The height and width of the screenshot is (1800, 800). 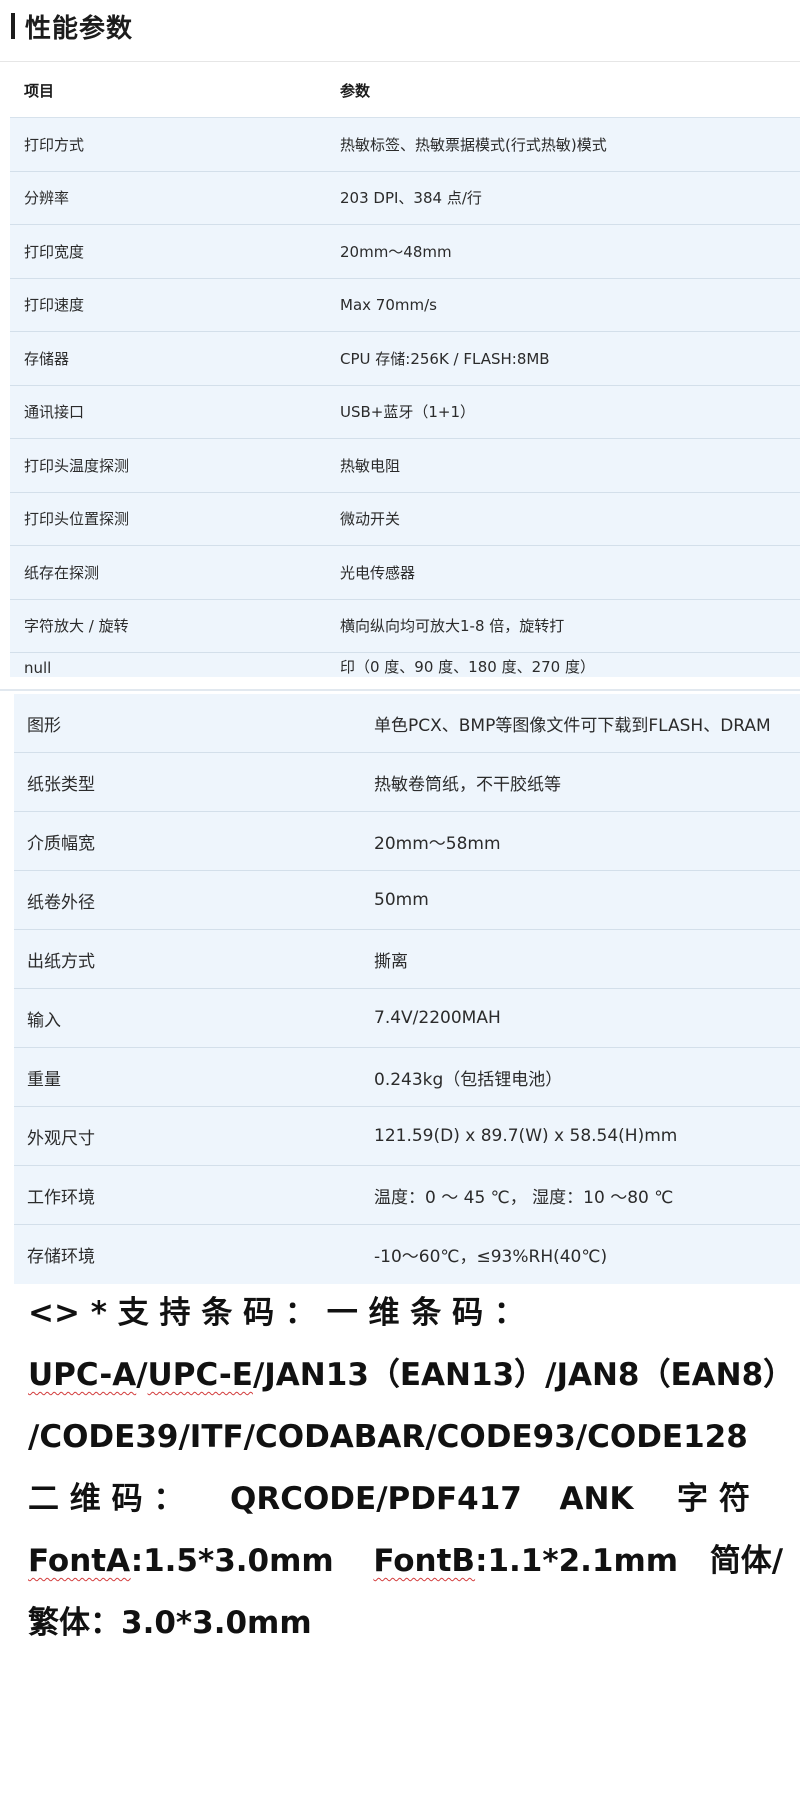 I want to click on row-value: 50mm, so click(x=401, y=900).